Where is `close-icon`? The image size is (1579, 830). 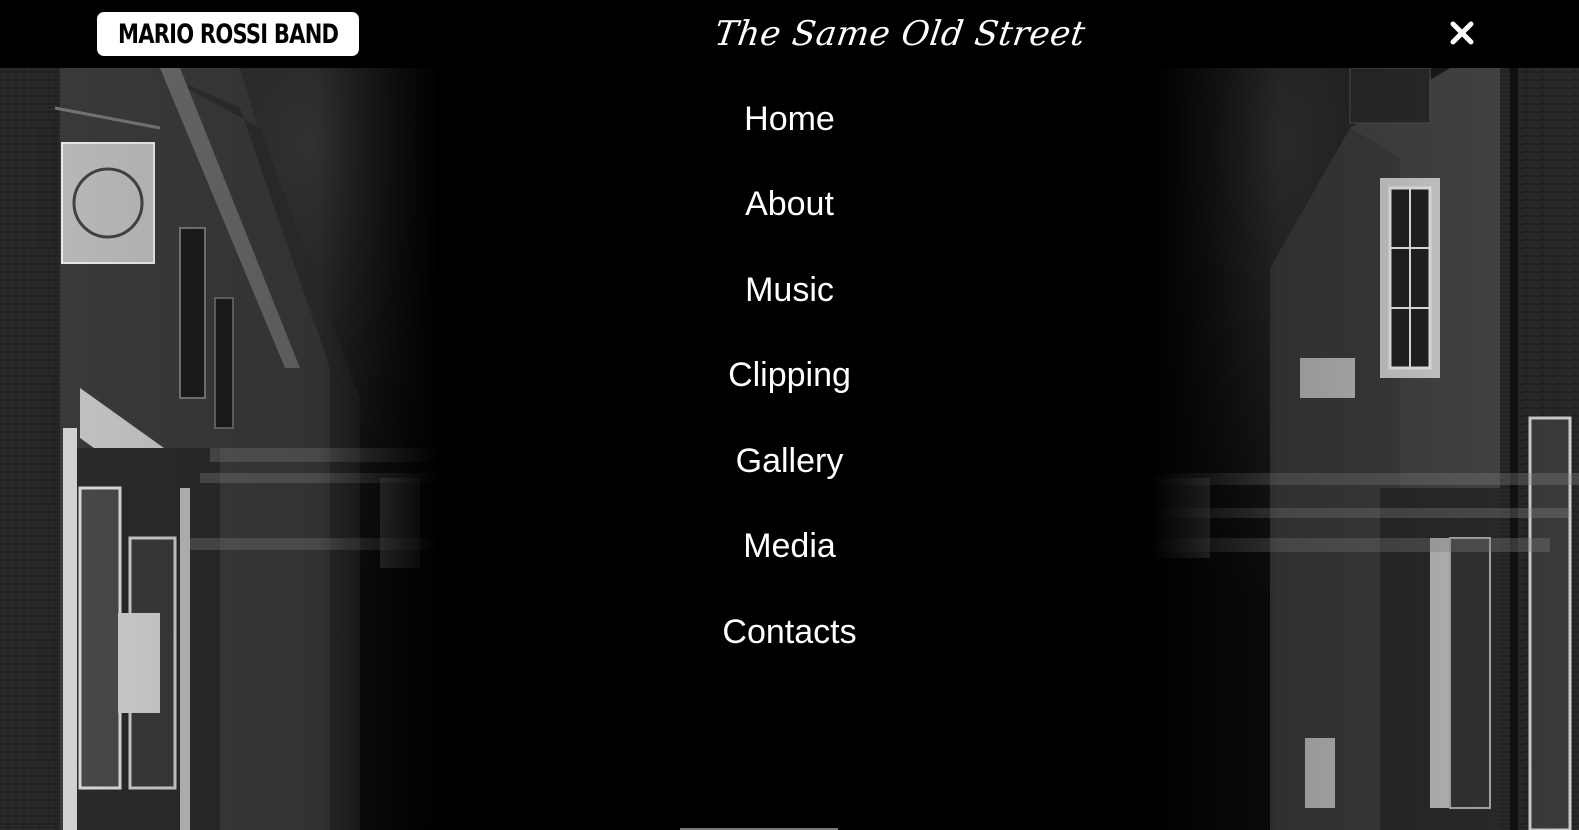
close-icon is located at coordinates (1462, 33).